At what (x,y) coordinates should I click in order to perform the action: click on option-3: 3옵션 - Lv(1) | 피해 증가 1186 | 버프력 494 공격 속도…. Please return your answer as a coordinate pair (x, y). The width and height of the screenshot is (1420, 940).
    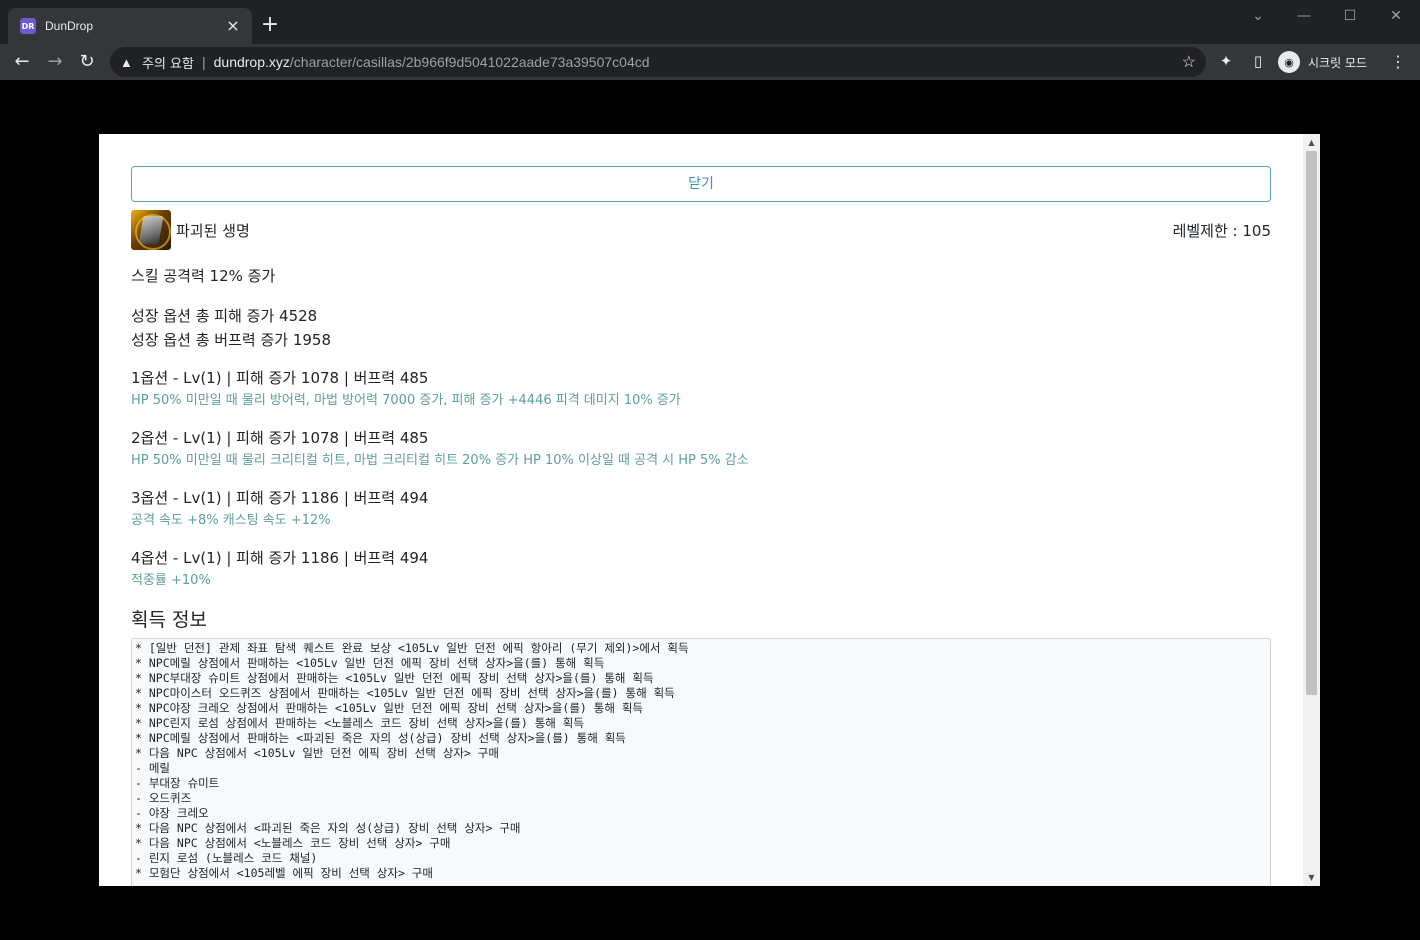
    Looking at the image, I should click on (701, 509).